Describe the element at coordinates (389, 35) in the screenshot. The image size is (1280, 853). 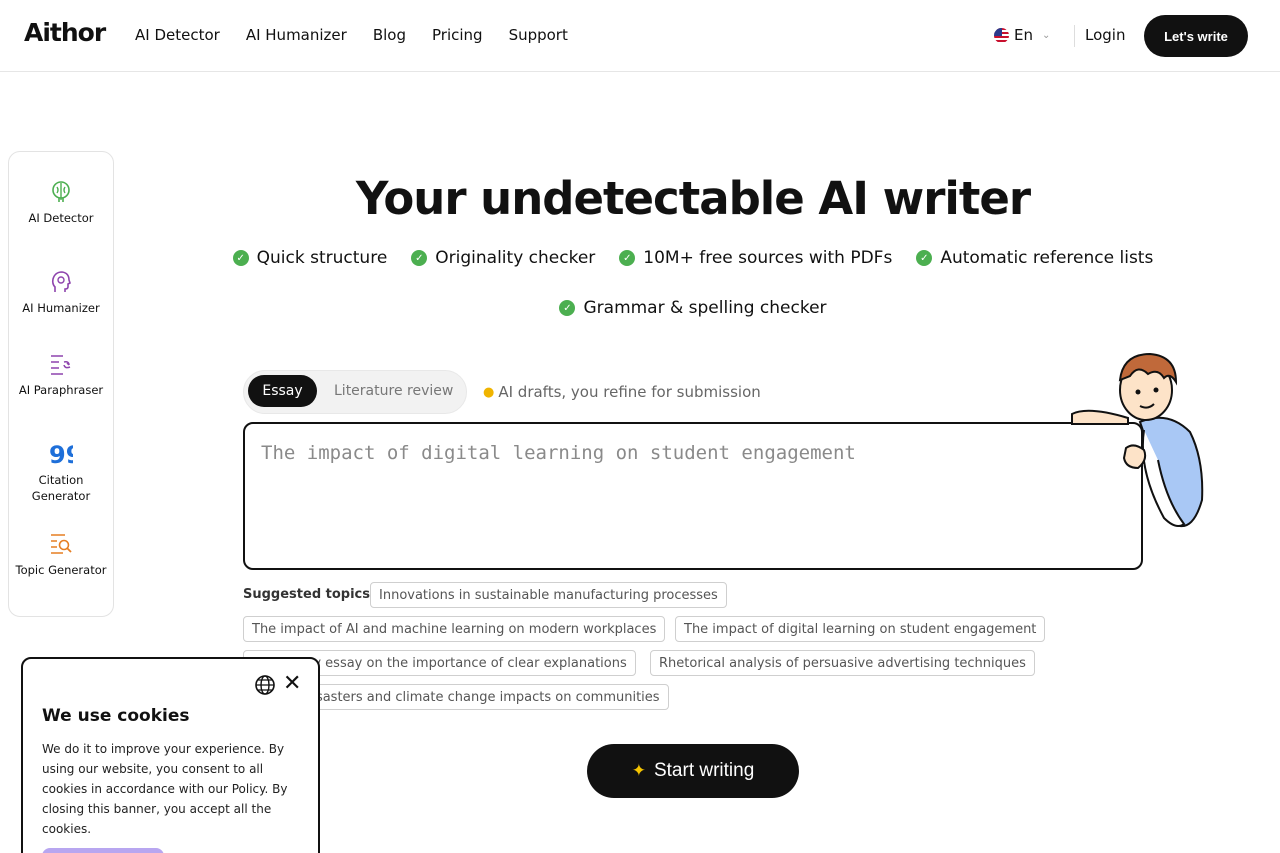
I see `nav-blog: Blog` at that location.